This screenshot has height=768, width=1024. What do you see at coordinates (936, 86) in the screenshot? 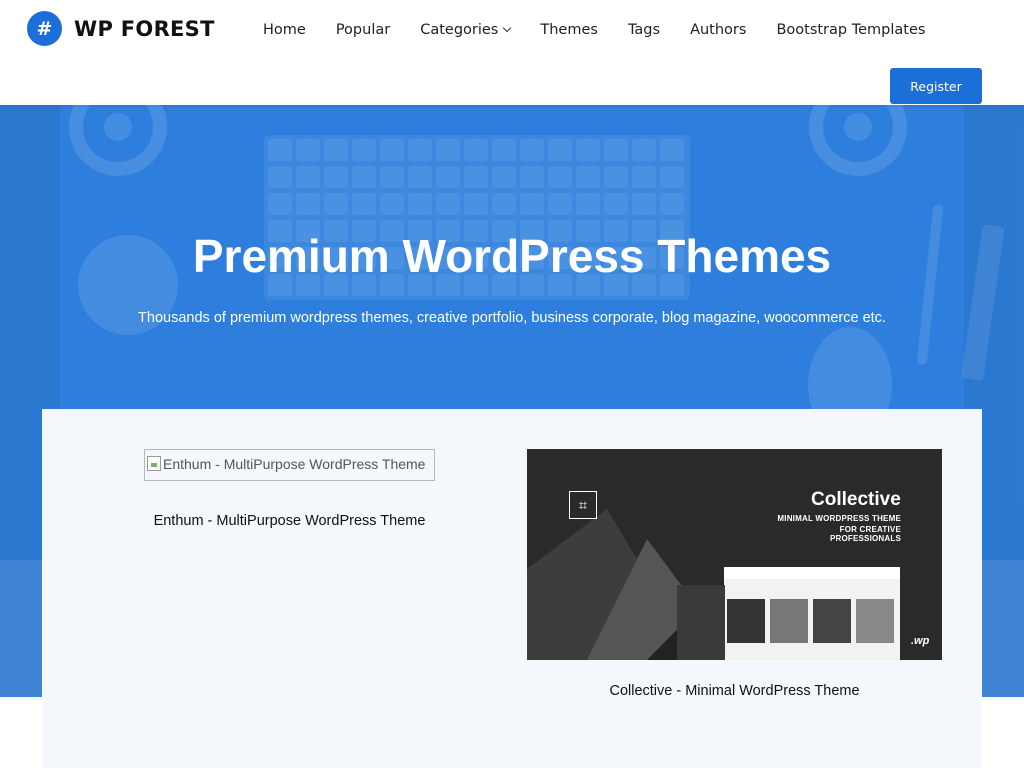
I see `register-button: Register` at bounding box center [936, 86].